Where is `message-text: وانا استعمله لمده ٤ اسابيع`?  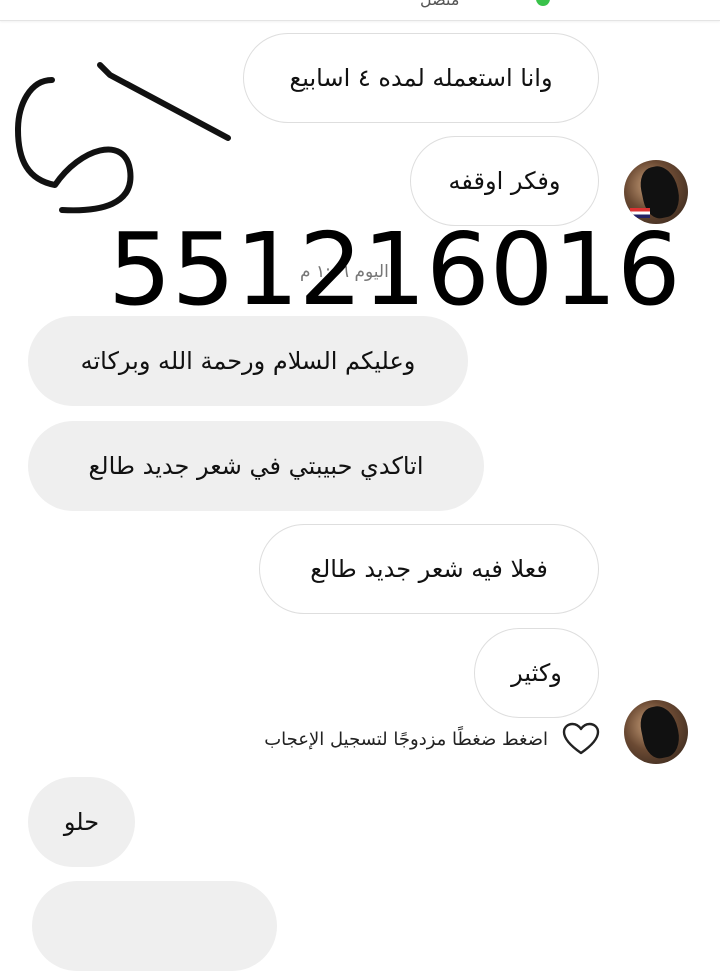
message-text: وانا استعمله لمده ٤ اسابيع is located at coordinates (421, 78).